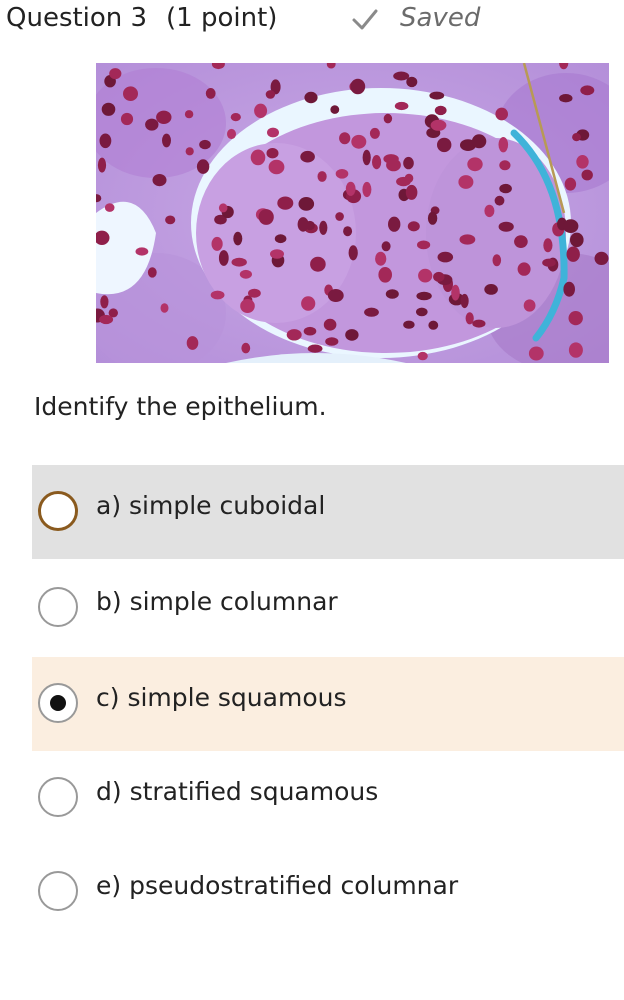 This screenshot has width=624, height=1000. What do you see at coordinates (237, 791) in the screenshot?
I see `option-label: d) stratified squamous` at bounding box center [237, 791].